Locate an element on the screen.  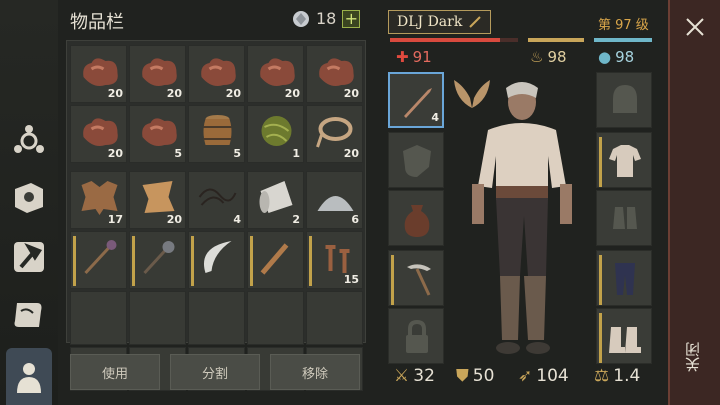
tab-book is located at coordinates (29, 197).